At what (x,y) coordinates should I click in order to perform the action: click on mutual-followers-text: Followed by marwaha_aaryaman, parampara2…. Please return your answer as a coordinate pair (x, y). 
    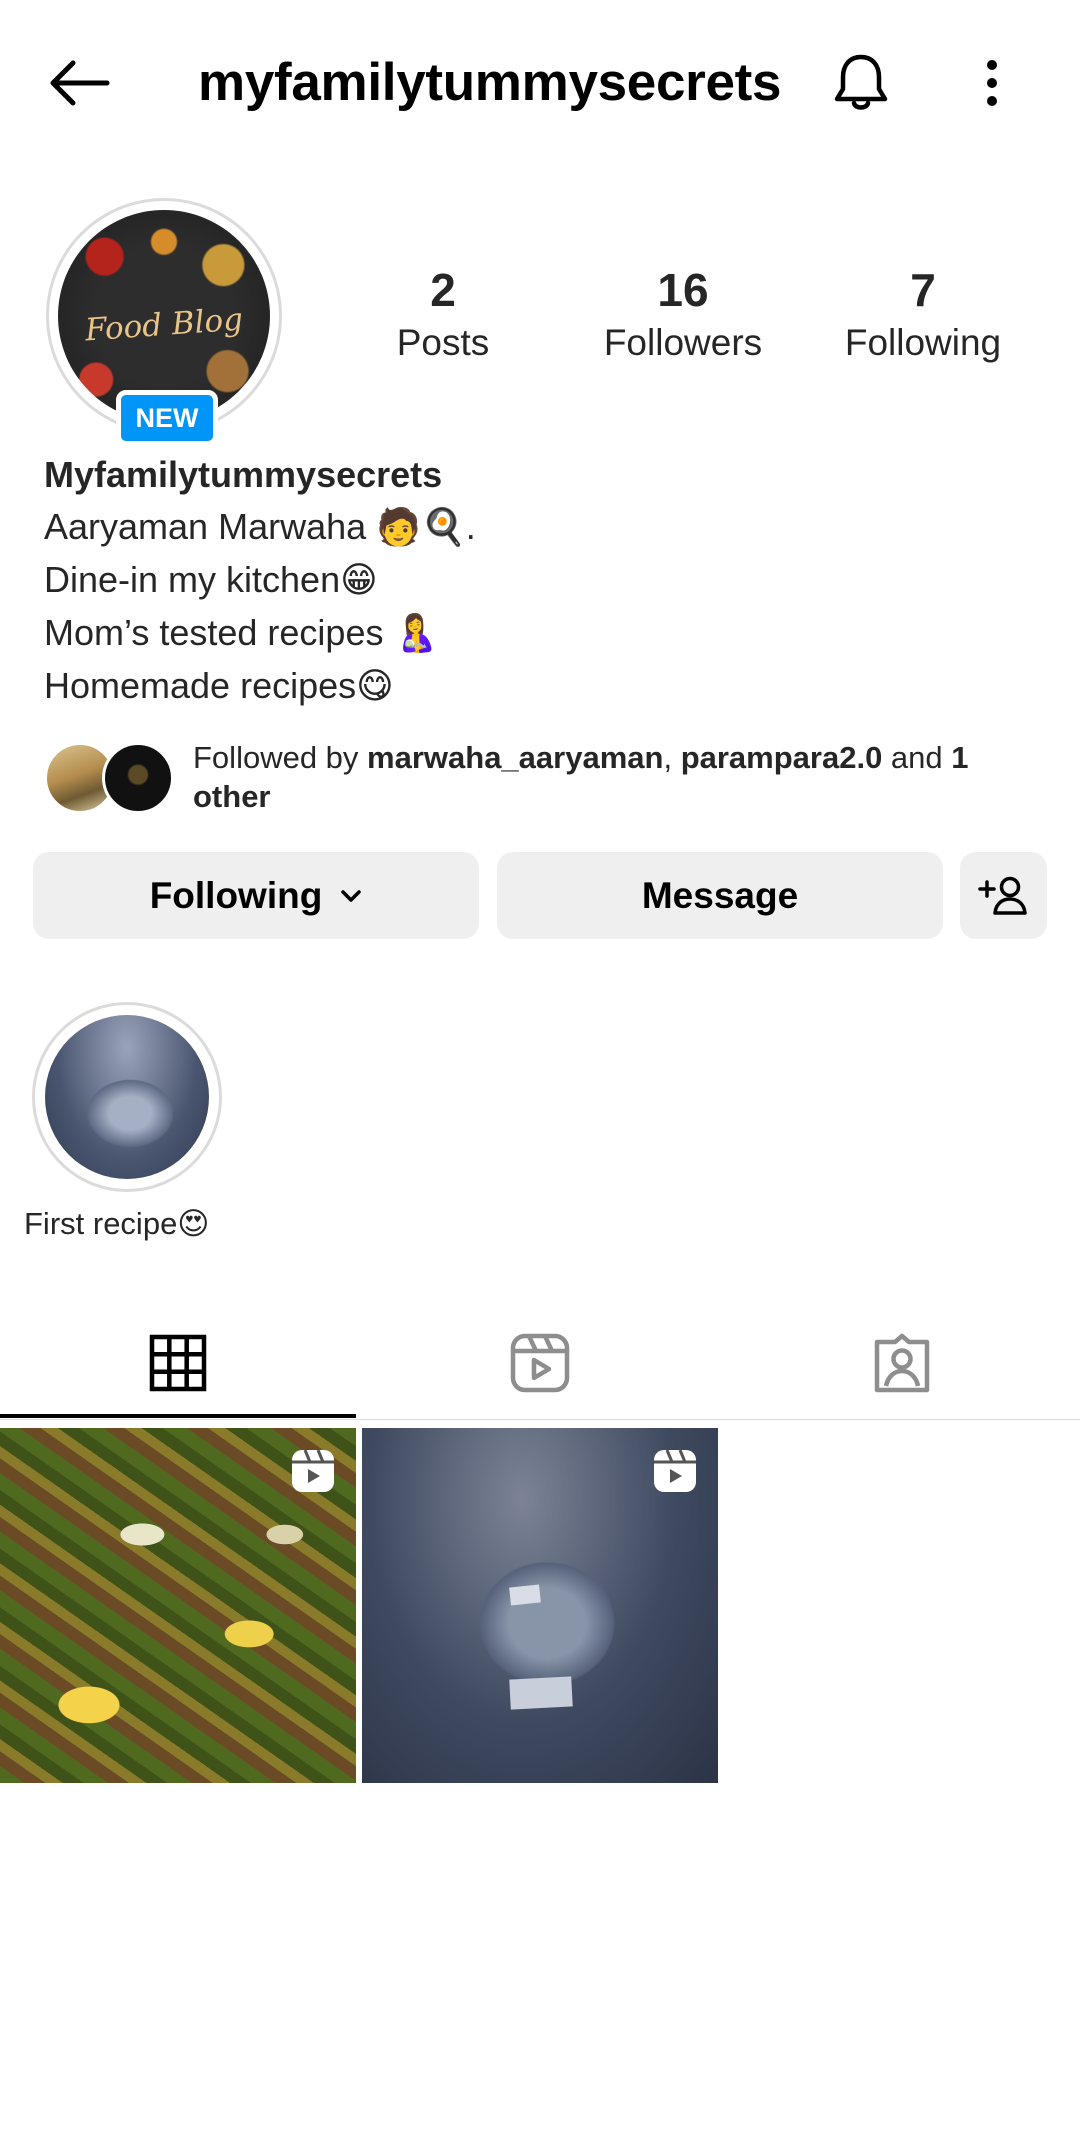
    Looking at the image, I should click on (623, 777).